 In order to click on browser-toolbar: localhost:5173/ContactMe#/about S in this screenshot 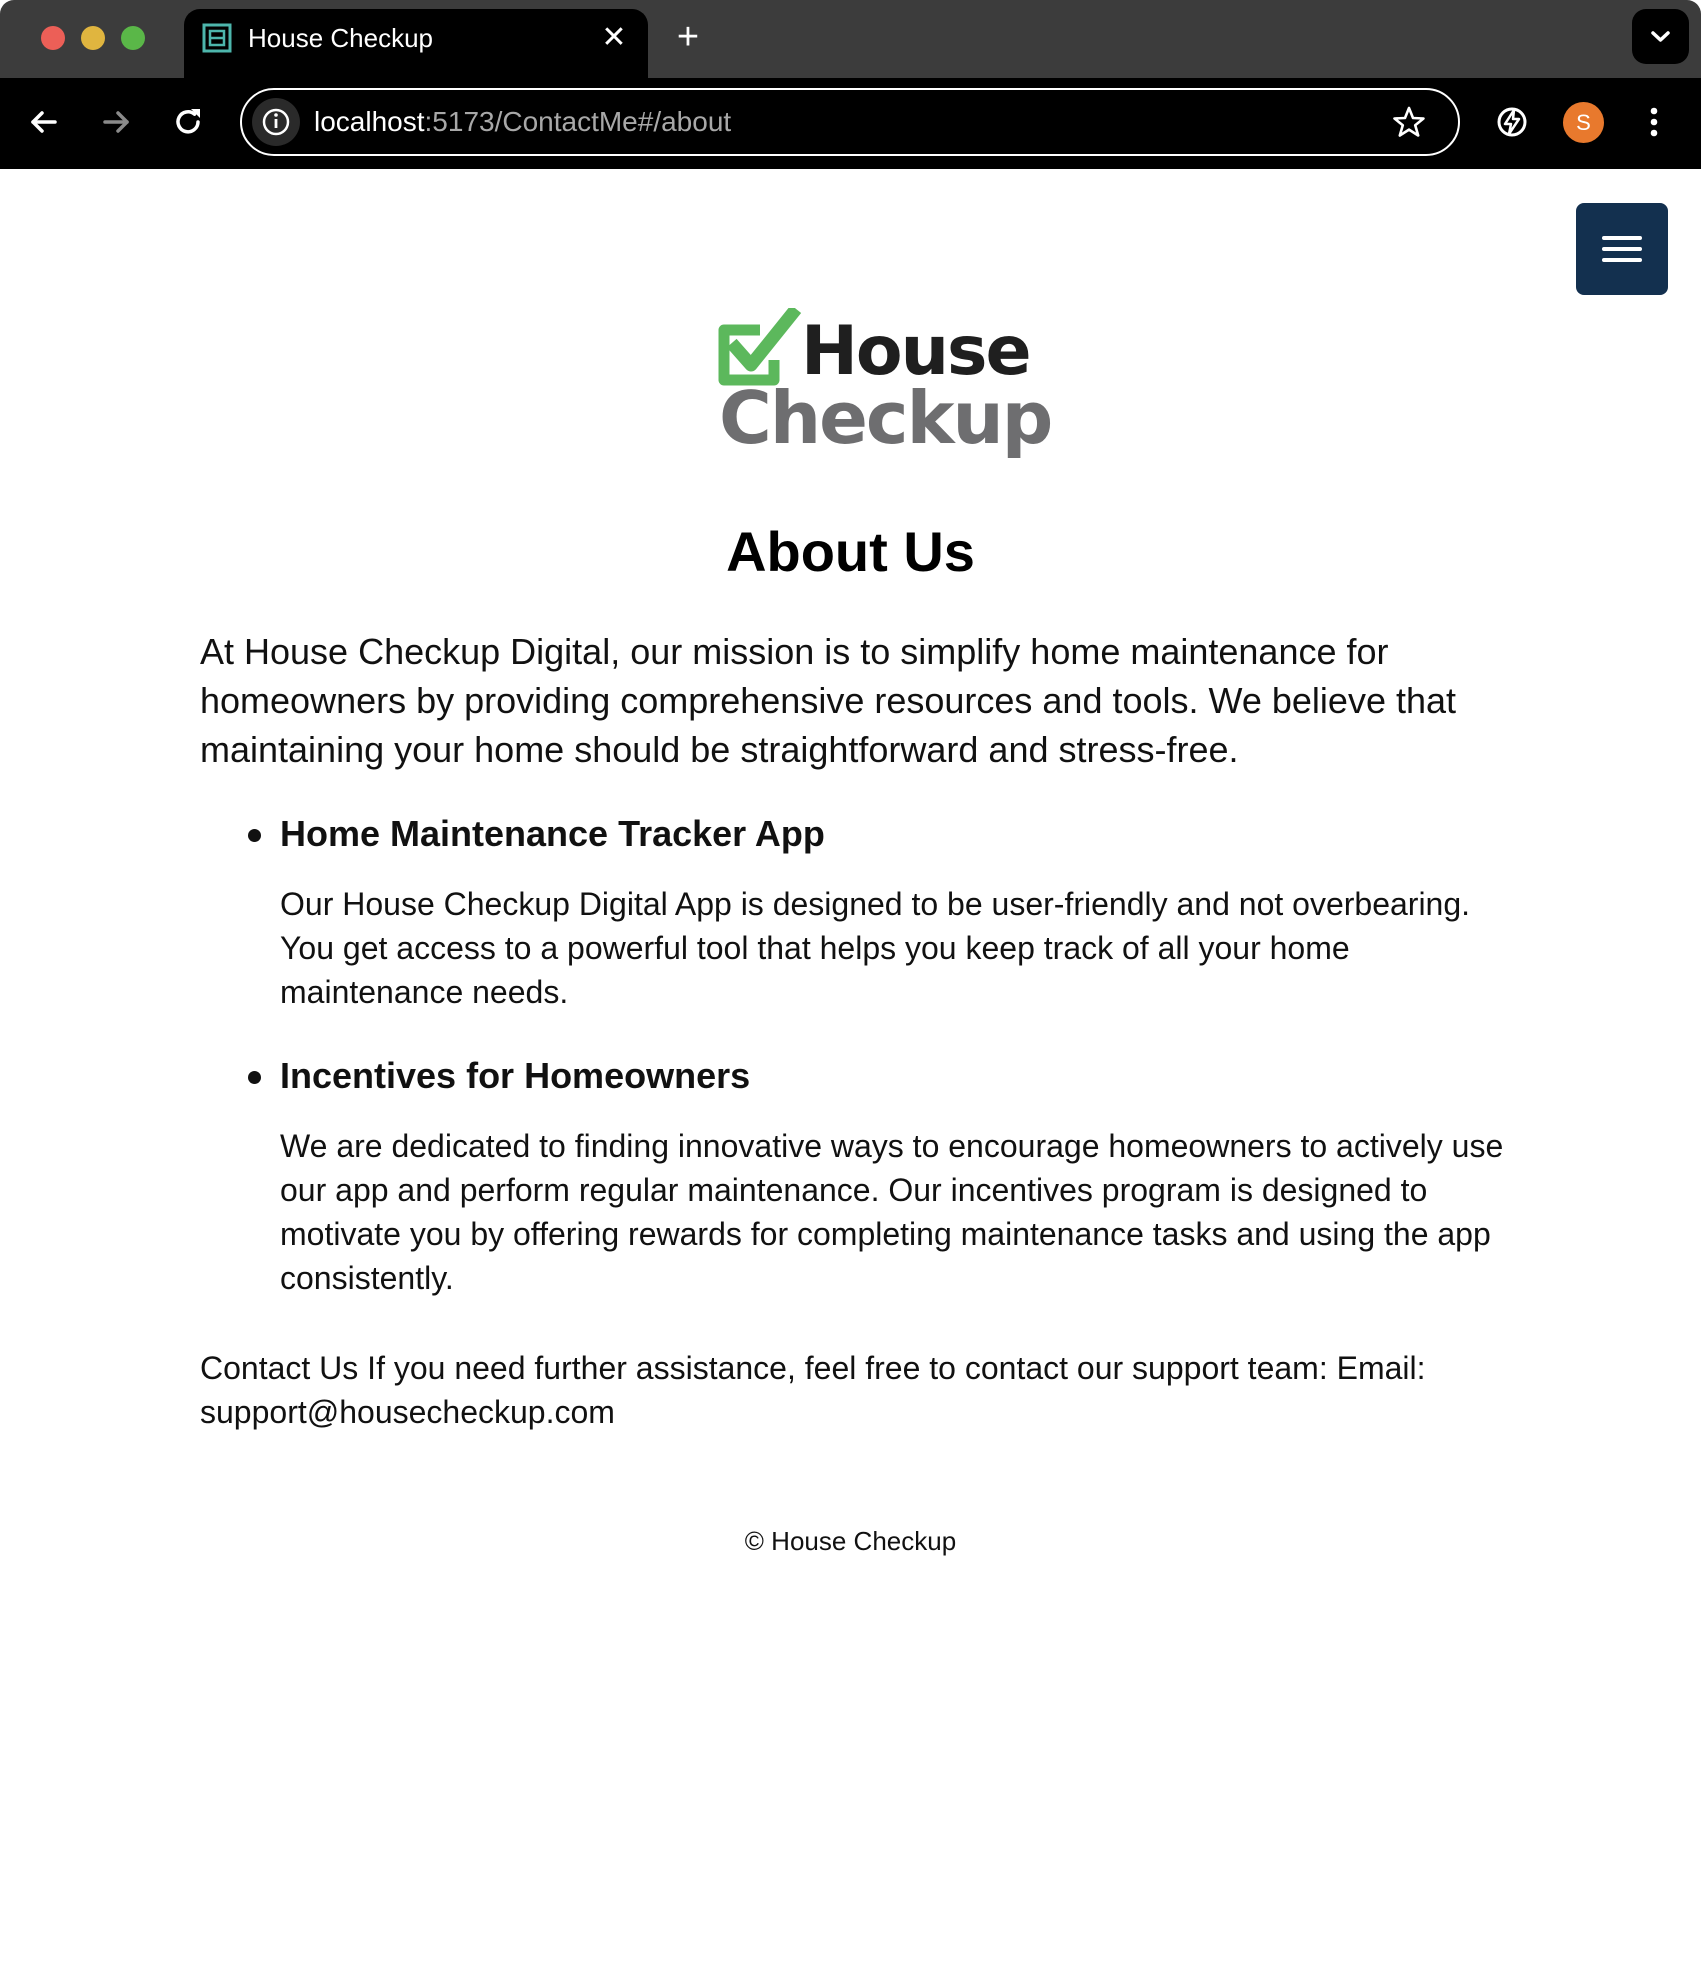, I will do `click(850, 123)`.